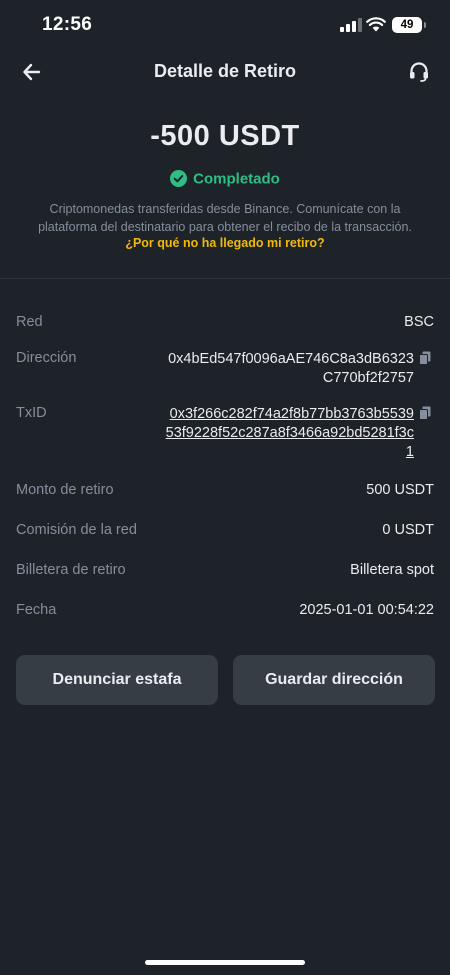 The height and width of the screenshot is (975, 450). Describe the element at coordinates (366, 610) in the screenshot. I see `date-value: 2025-01-01 00:54:22` at that location.